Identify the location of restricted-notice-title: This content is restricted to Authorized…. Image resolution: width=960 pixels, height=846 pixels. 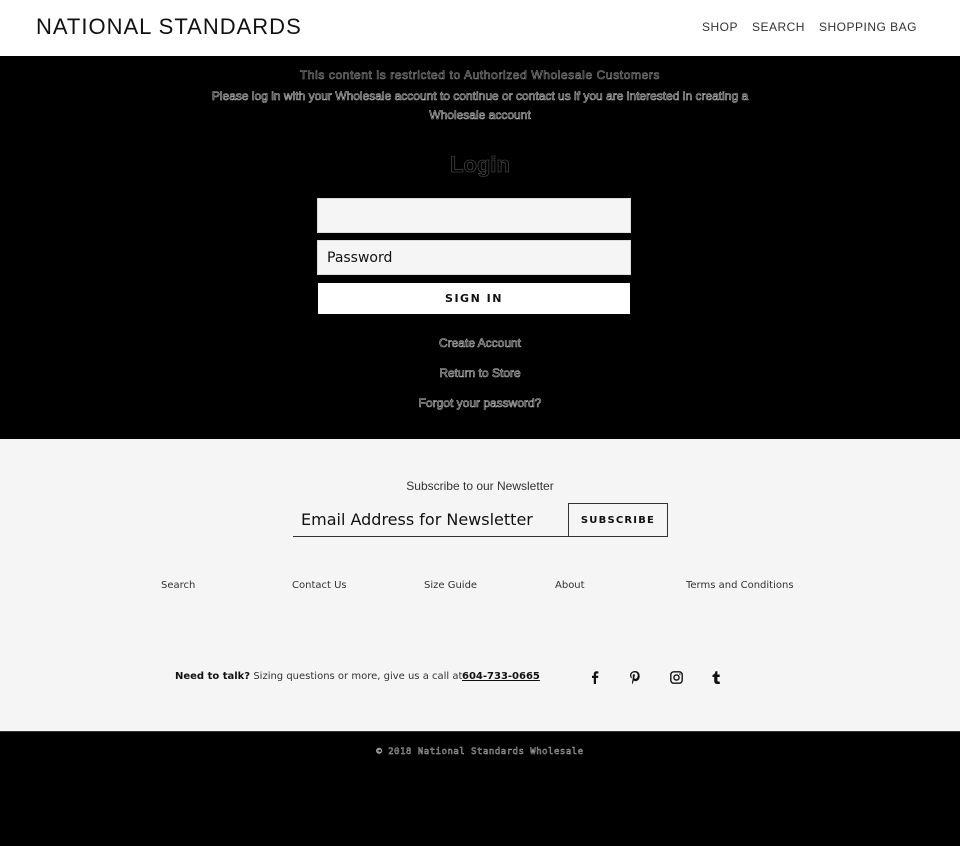
(480, 75).